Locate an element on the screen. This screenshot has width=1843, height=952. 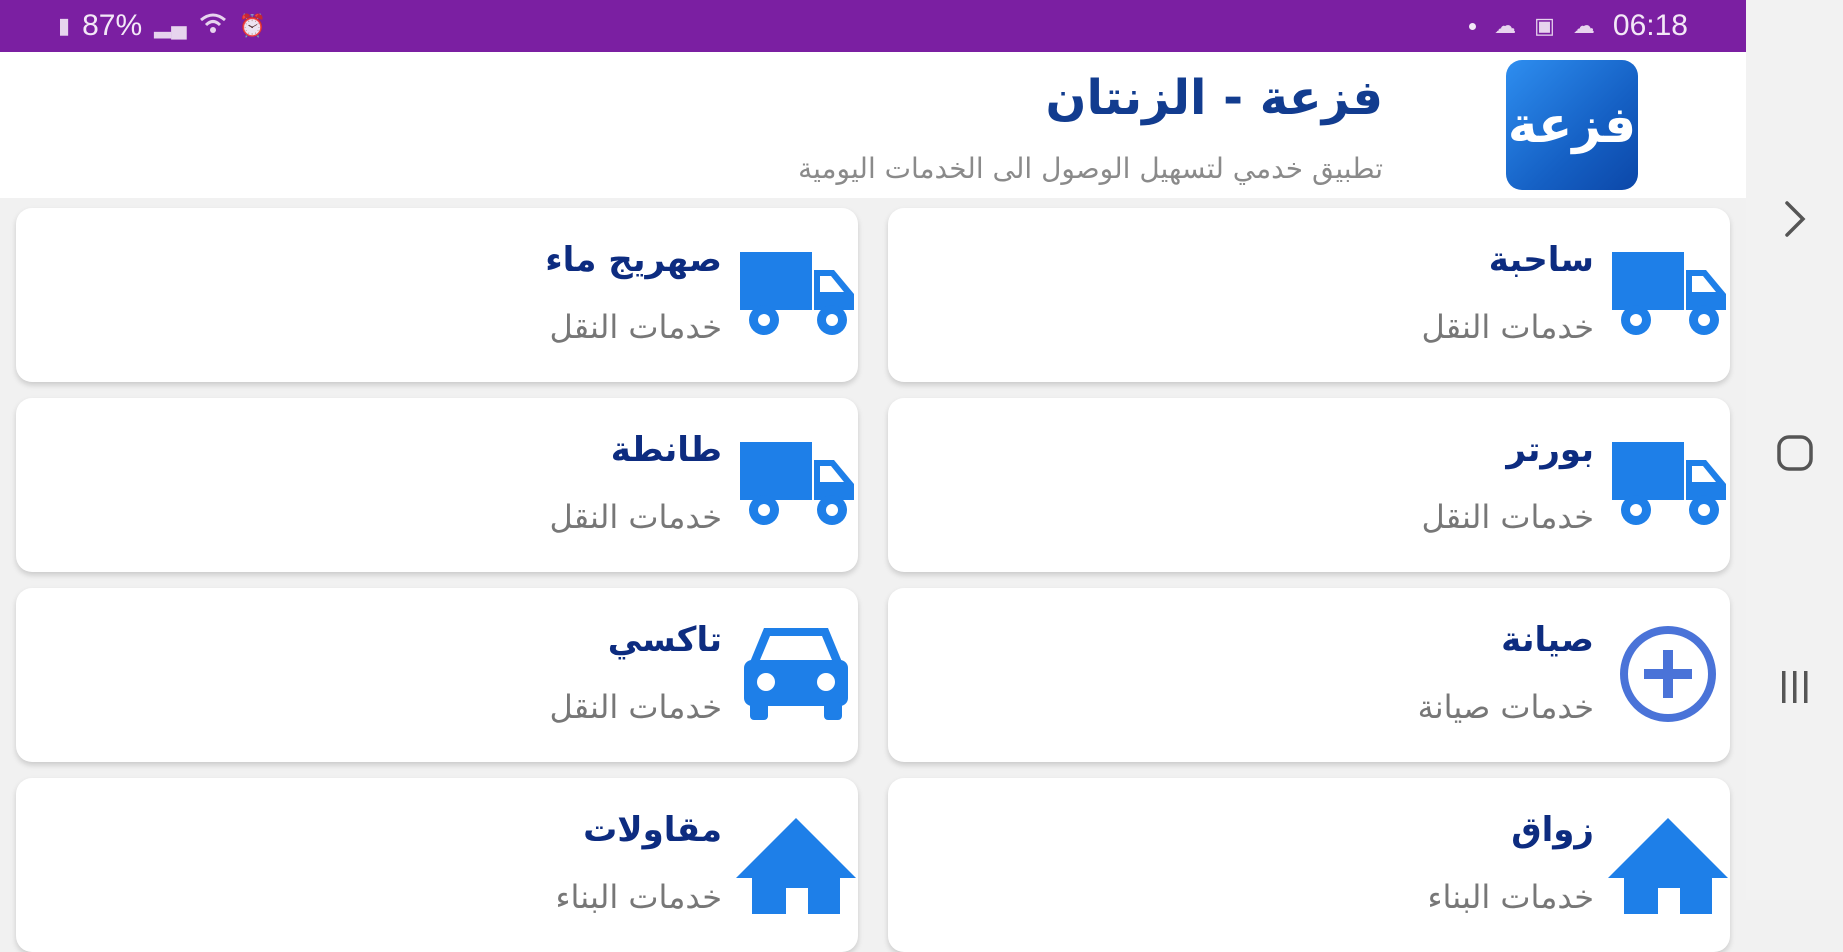
recents-button is located at coordinates (1795, 687).